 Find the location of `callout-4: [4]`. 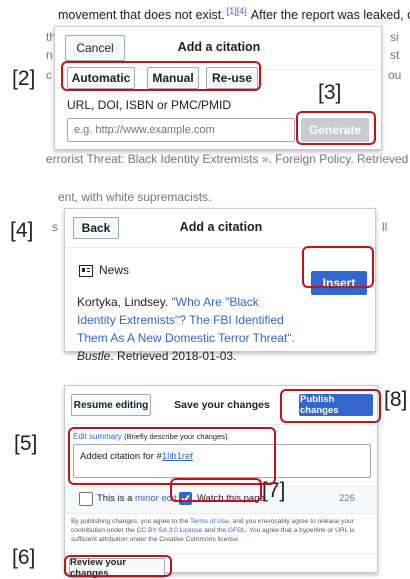

callout-4: [4] is located at coordinates (22, 230).